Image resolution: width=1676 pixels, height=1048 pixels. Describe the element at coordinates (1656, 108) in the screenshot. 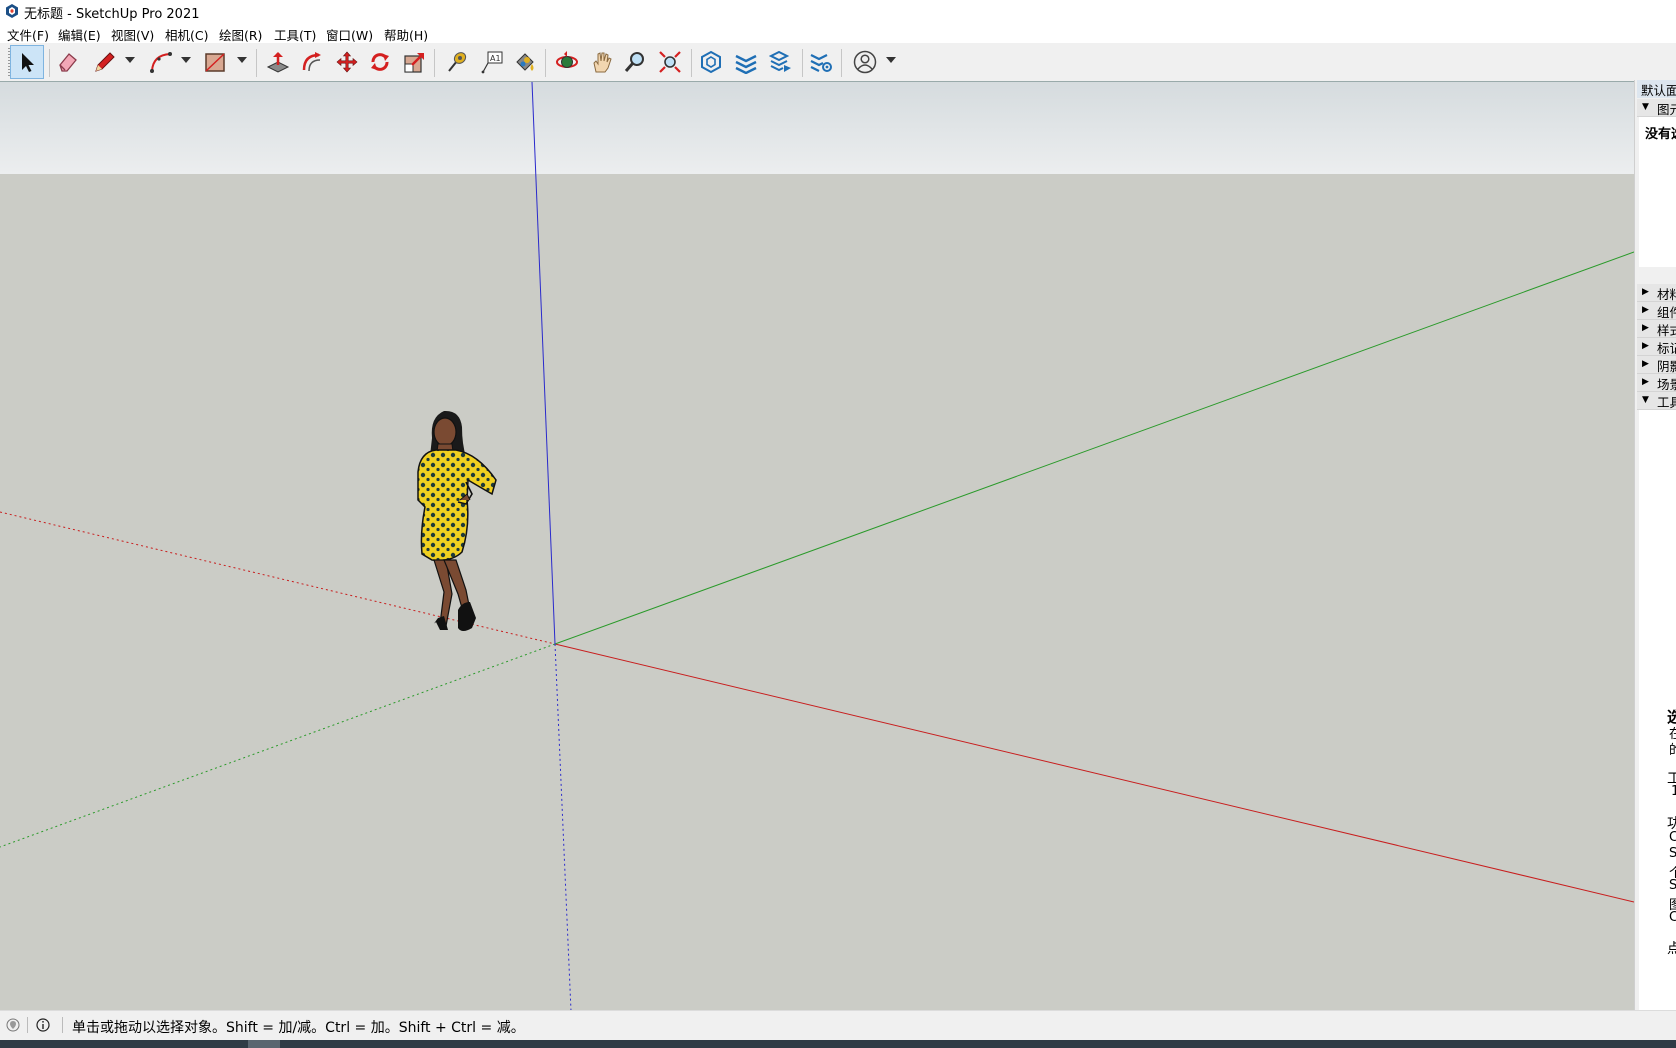

I see `panel-entity-info: ▼ 图元信息` at that location.